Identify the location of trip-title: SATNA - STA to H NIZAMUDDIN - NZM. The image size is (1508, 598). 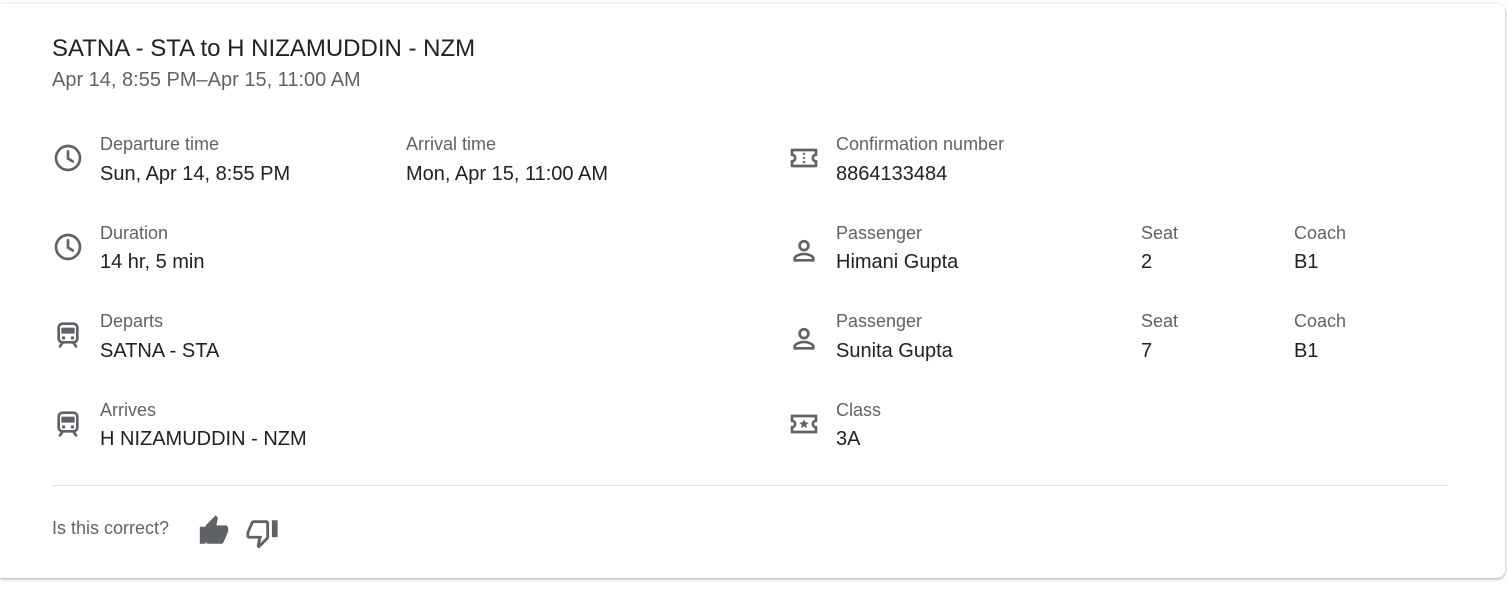
(264, 48).